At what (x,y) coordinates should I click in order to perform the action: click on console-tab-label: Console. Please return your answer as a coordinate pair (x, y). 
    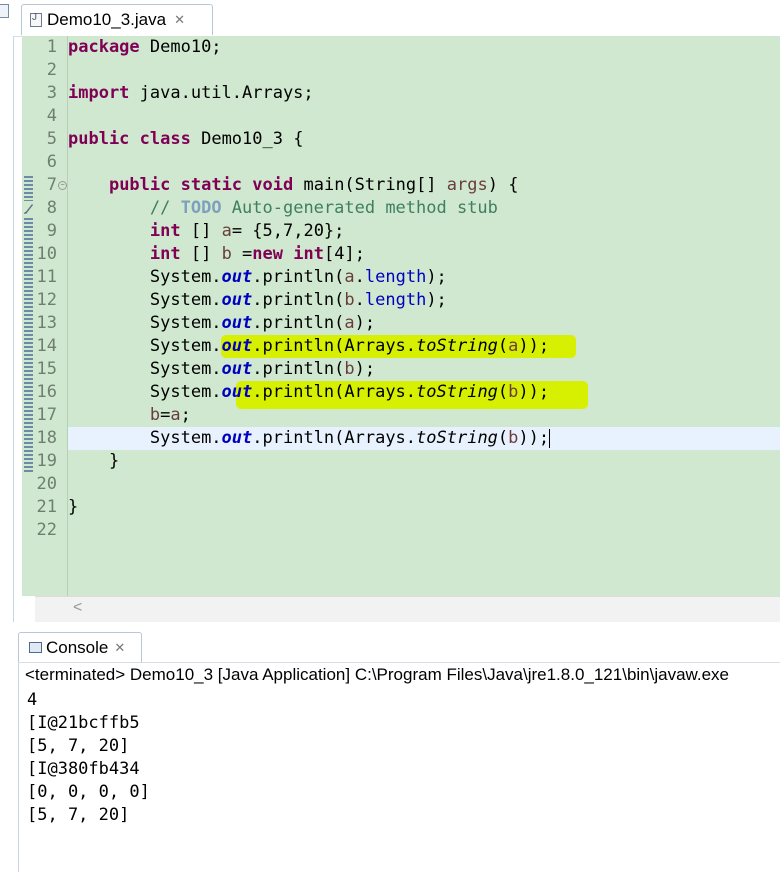
    Looking at the image, I should click on (77, 647).